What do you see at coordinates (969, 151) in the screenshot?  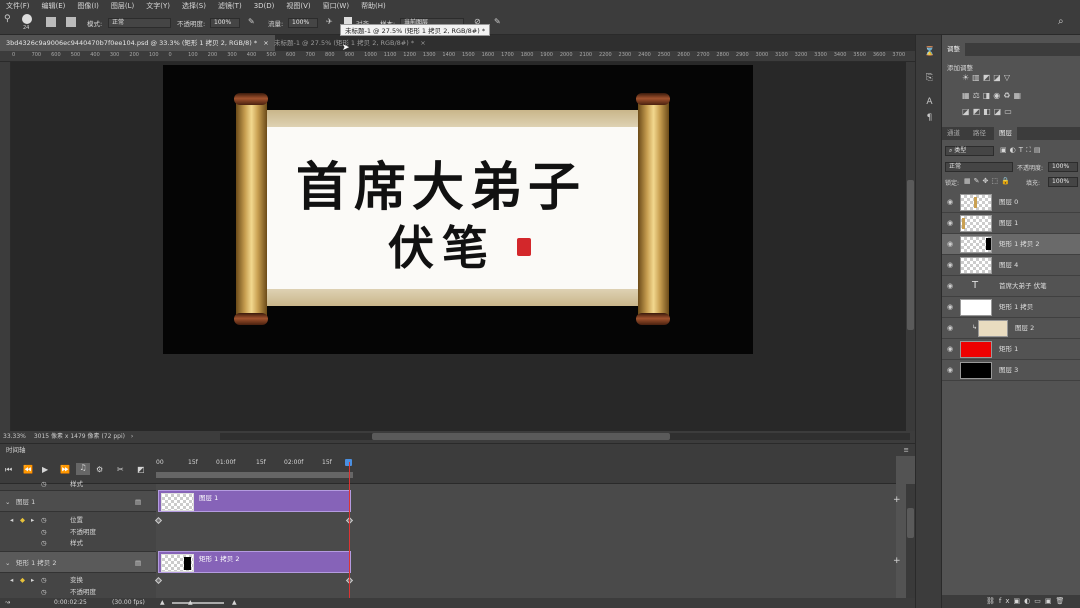 I see `layer-filter-select: ⌕ 类型` at bounding box center [969, 151].